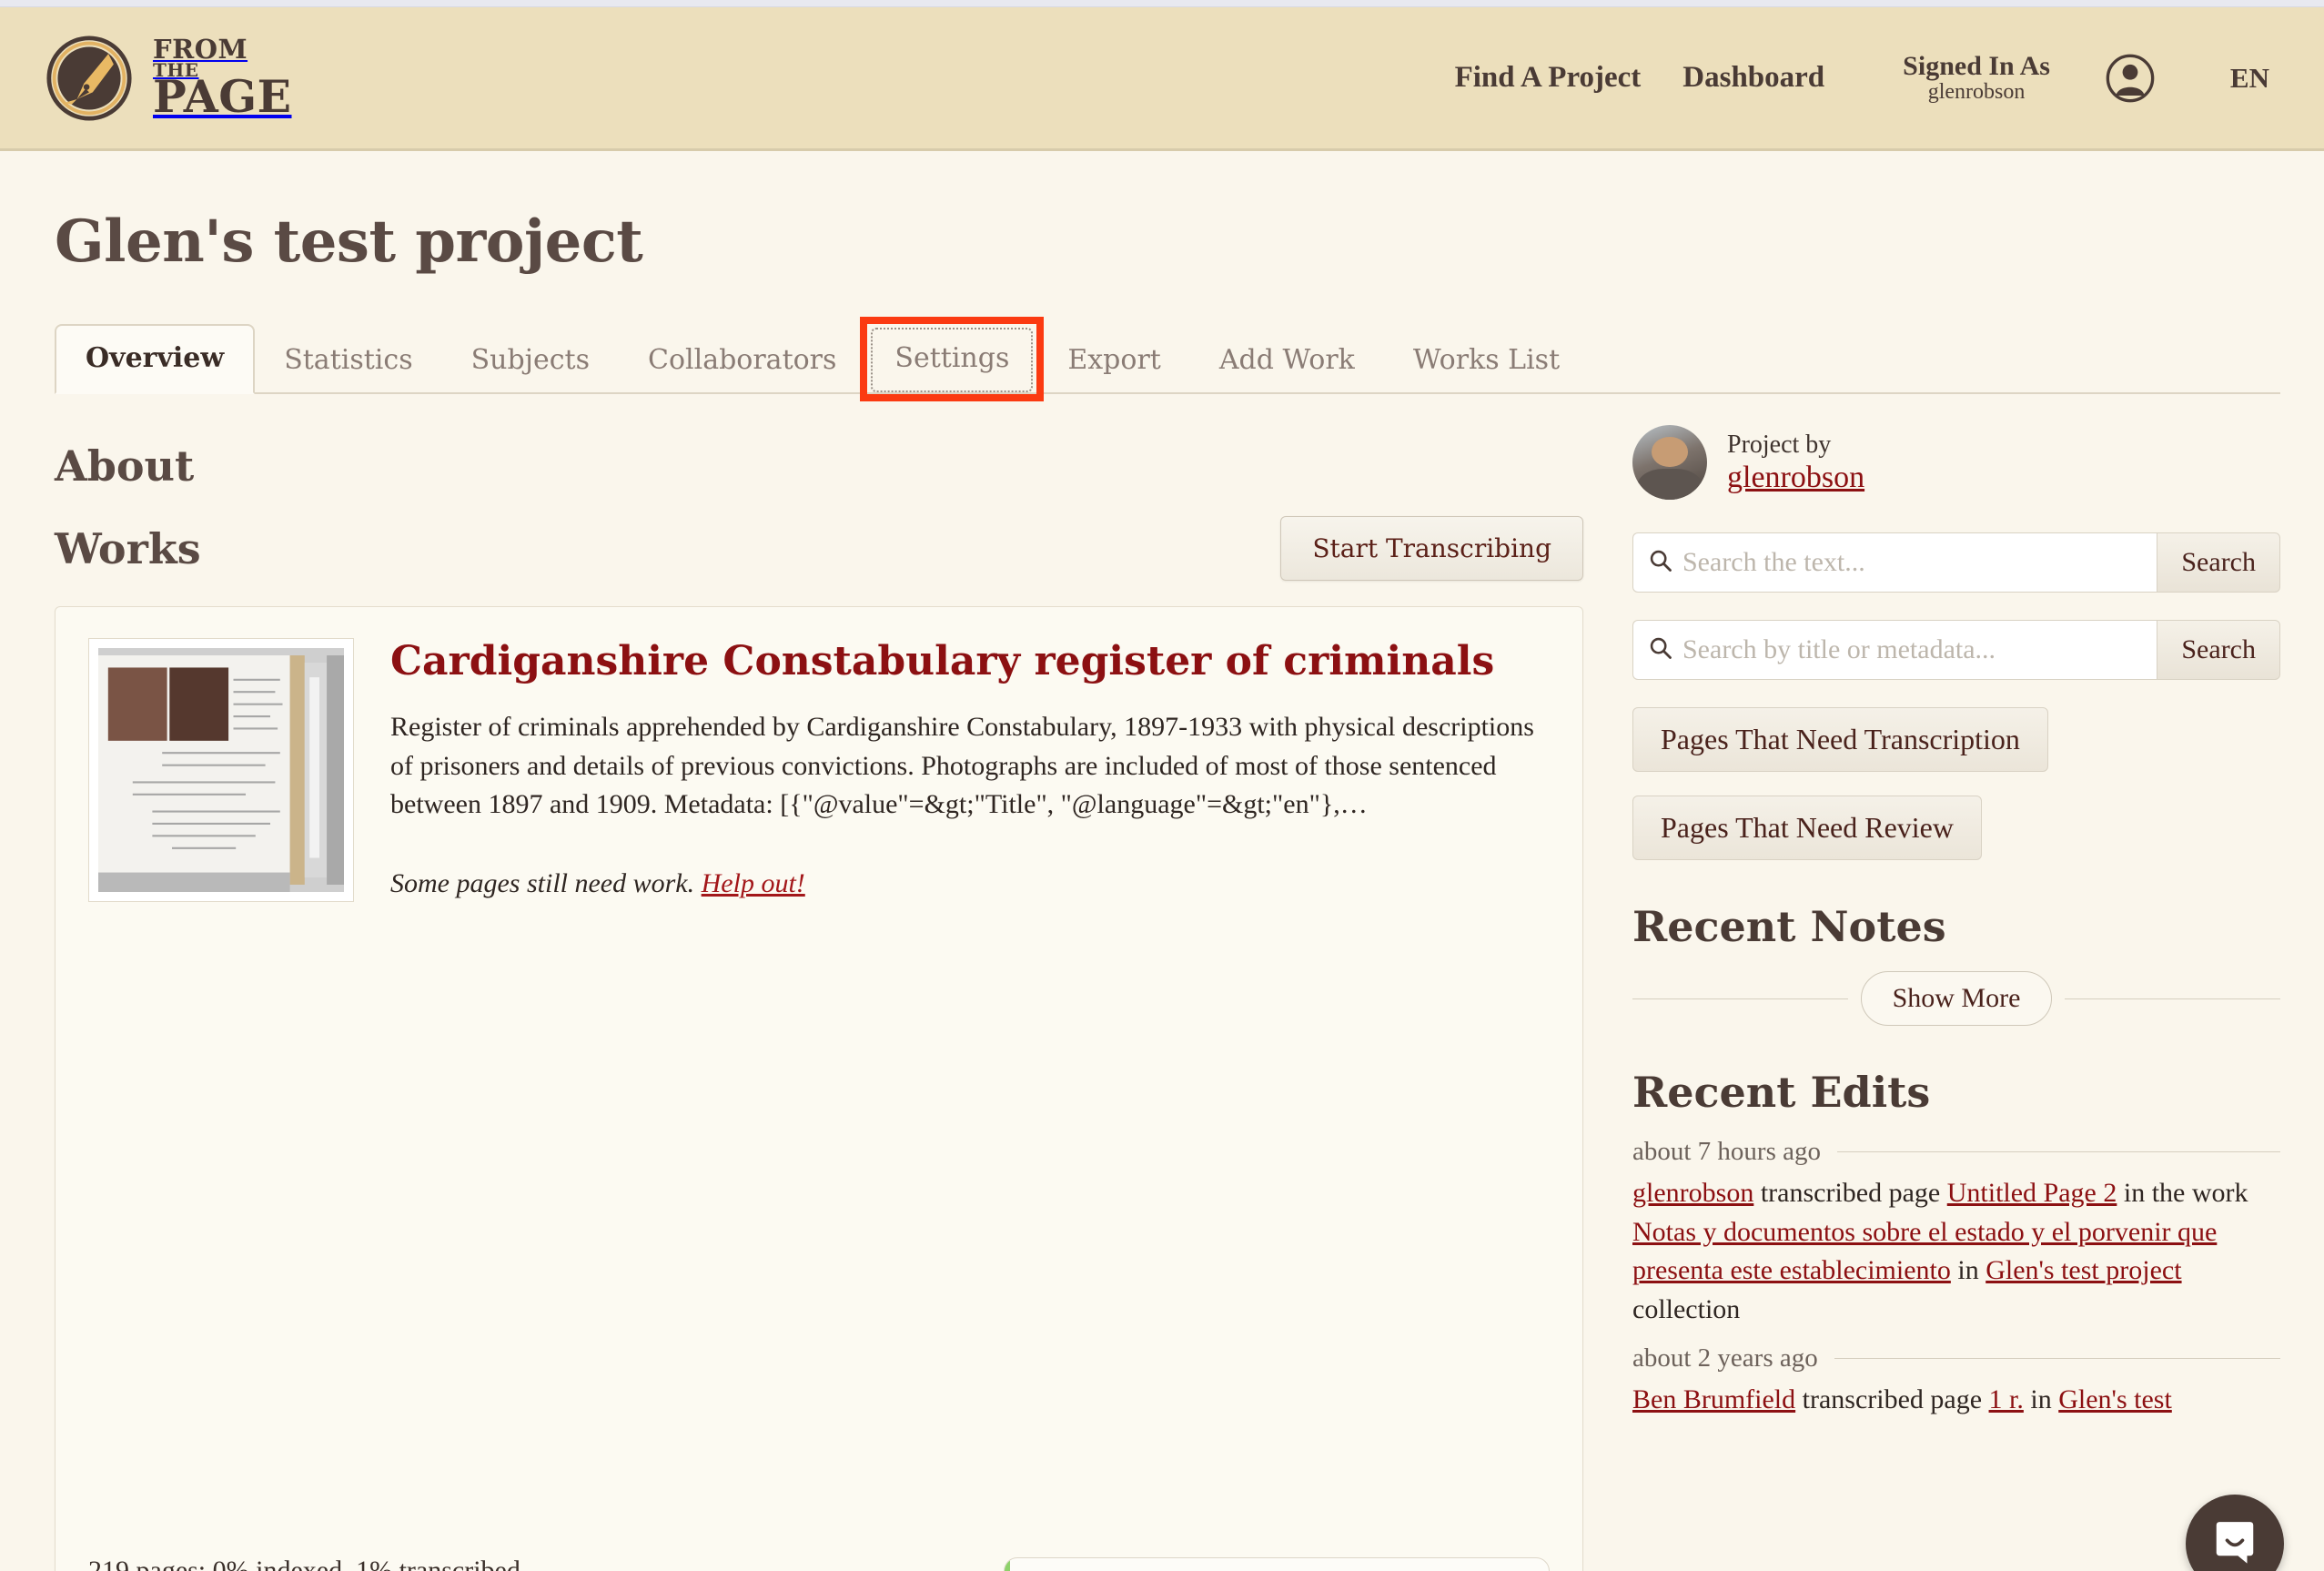 This screenshot has width=2324, height=1571. I want to click on language-selector: EN, so click(2249, 78).